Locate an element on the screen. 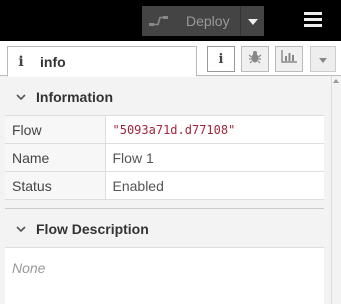 The width and height of the screenshot is (341, 304). scroll-up-arrow-icon is located at coordinates (336, 81).